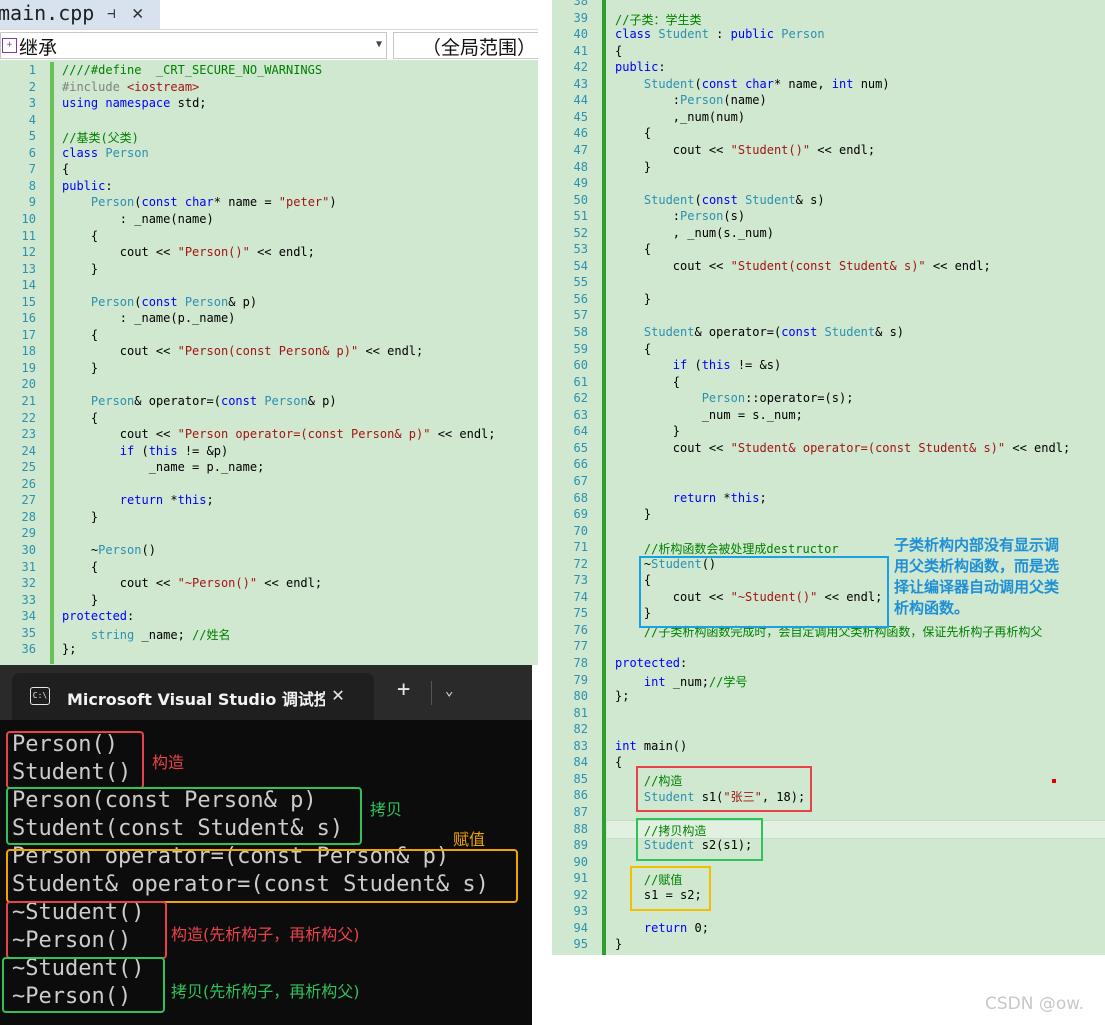 This screenshot has width=1105, height=1025. What do you see at coordinates (709, 414) in the screenshot?
I see `code-line-text: _num = s._num;` at bounding box center [709, 414].